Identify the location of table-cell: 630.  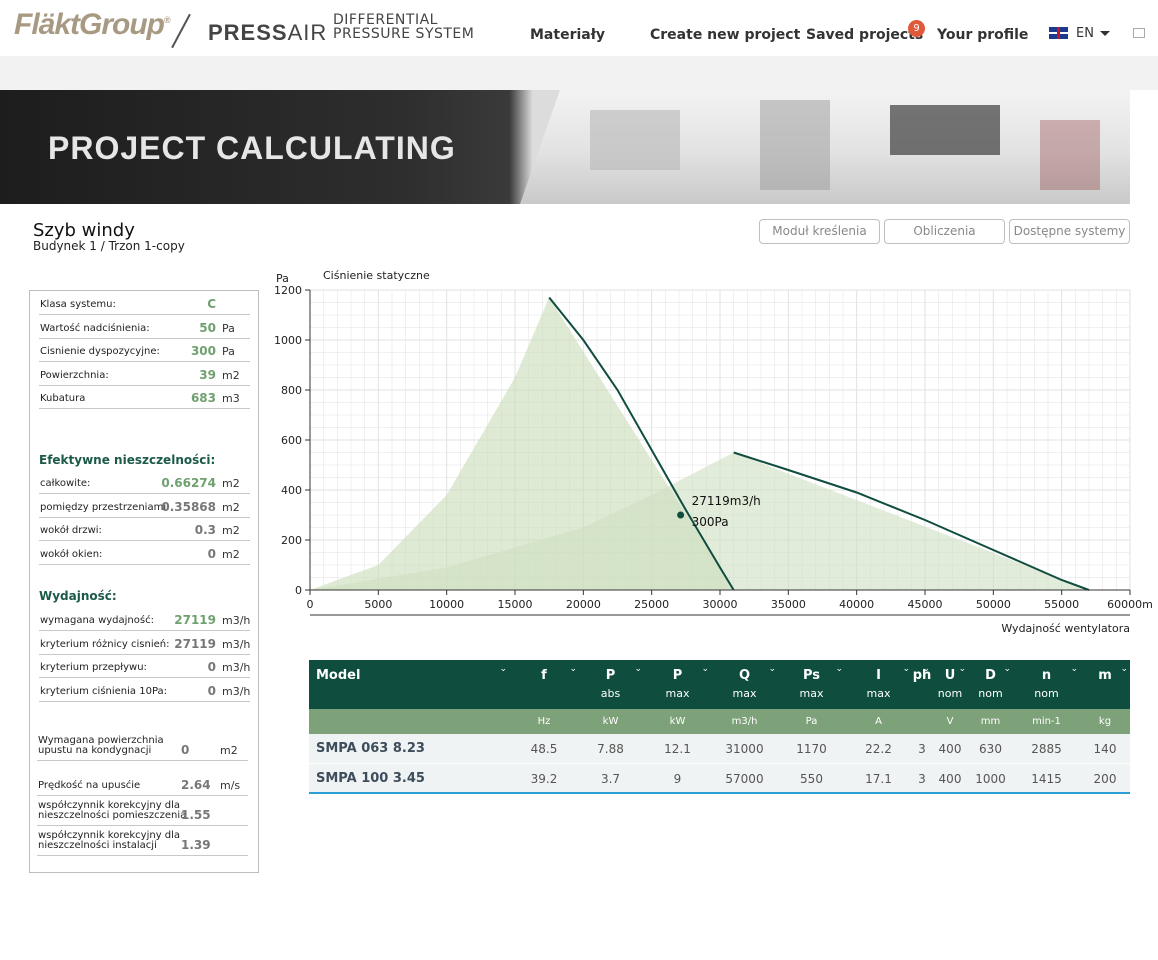
(990, 749).